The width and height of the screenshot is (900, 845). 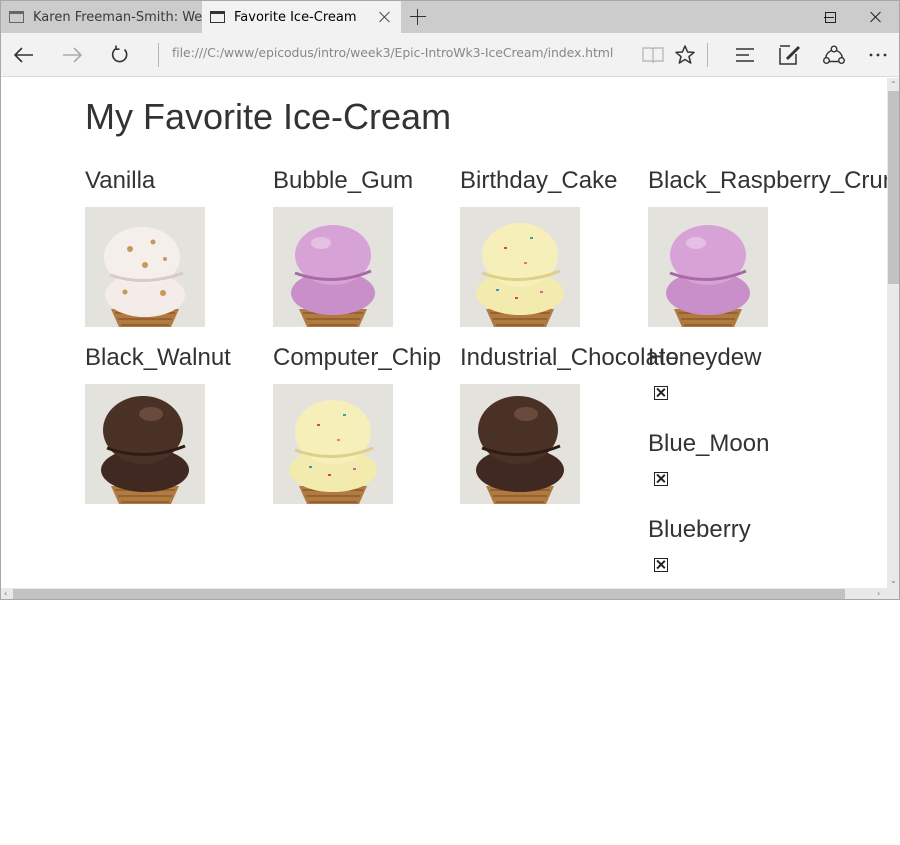 I want to click on share-icon, so click(x=834, y=54).